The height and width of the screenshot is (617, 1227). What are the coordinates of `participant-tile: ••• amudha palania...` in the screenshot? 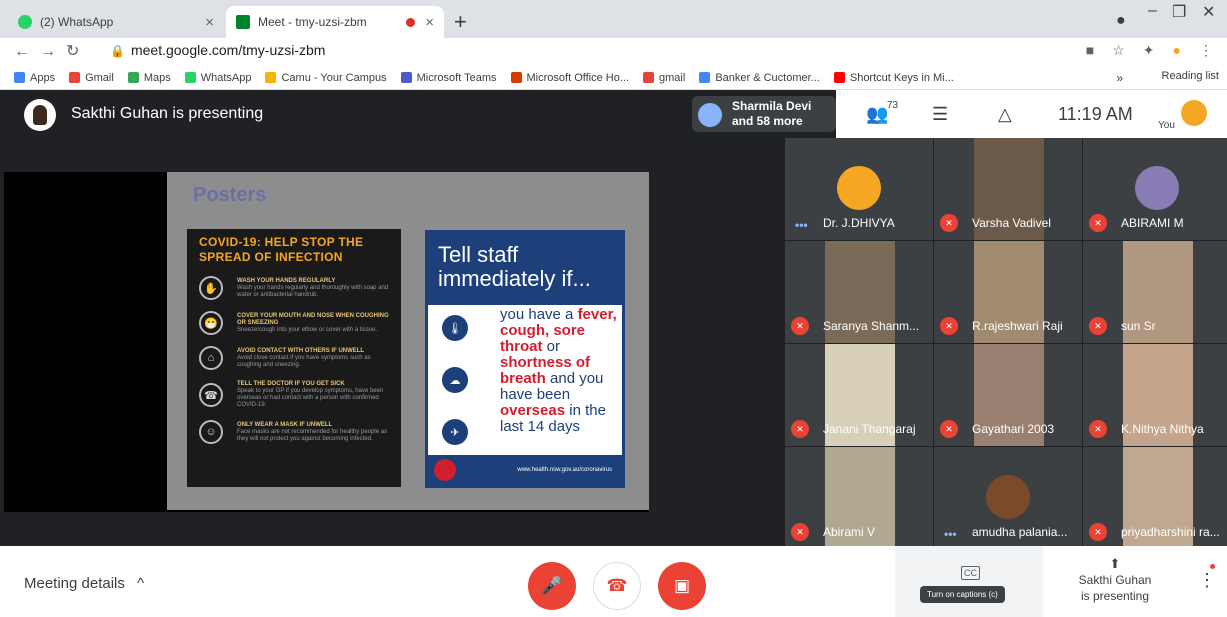 It's located at (1008, 498).